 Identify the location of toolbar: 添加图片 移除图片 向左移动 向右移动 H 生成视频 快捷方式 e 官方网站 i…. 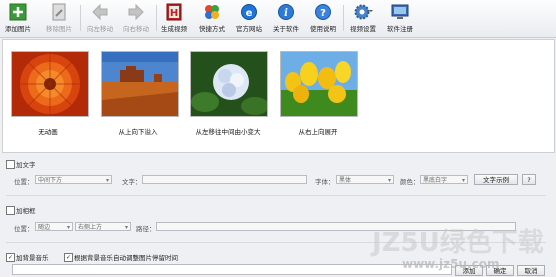
(278, 19).